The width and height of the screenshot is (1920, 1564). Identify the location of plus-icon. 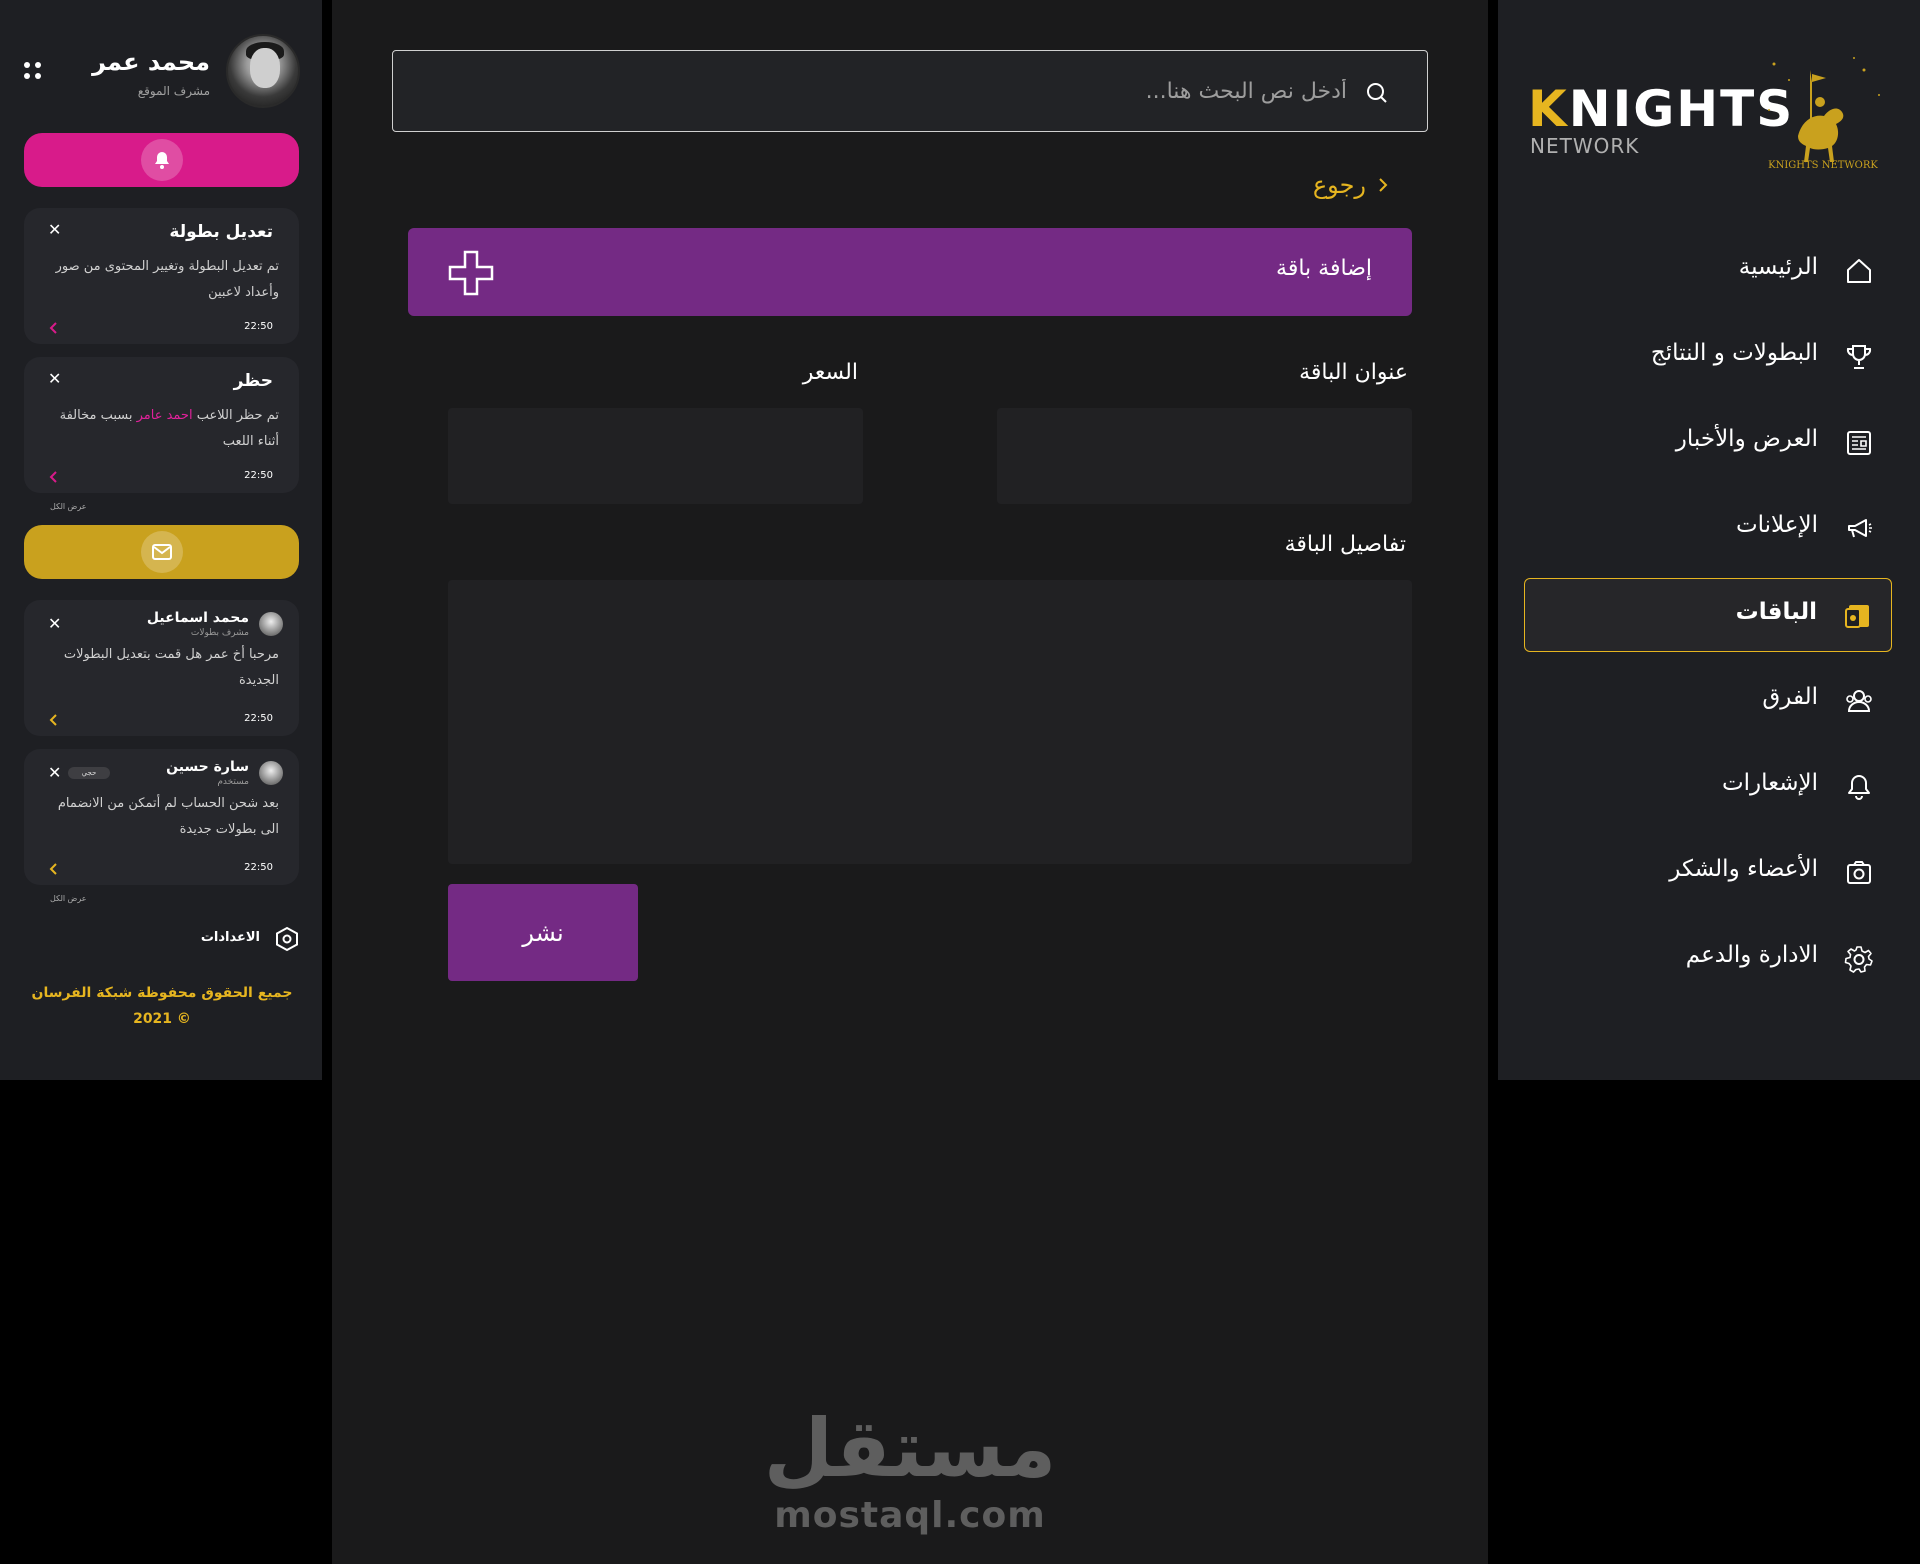
(471, 273).